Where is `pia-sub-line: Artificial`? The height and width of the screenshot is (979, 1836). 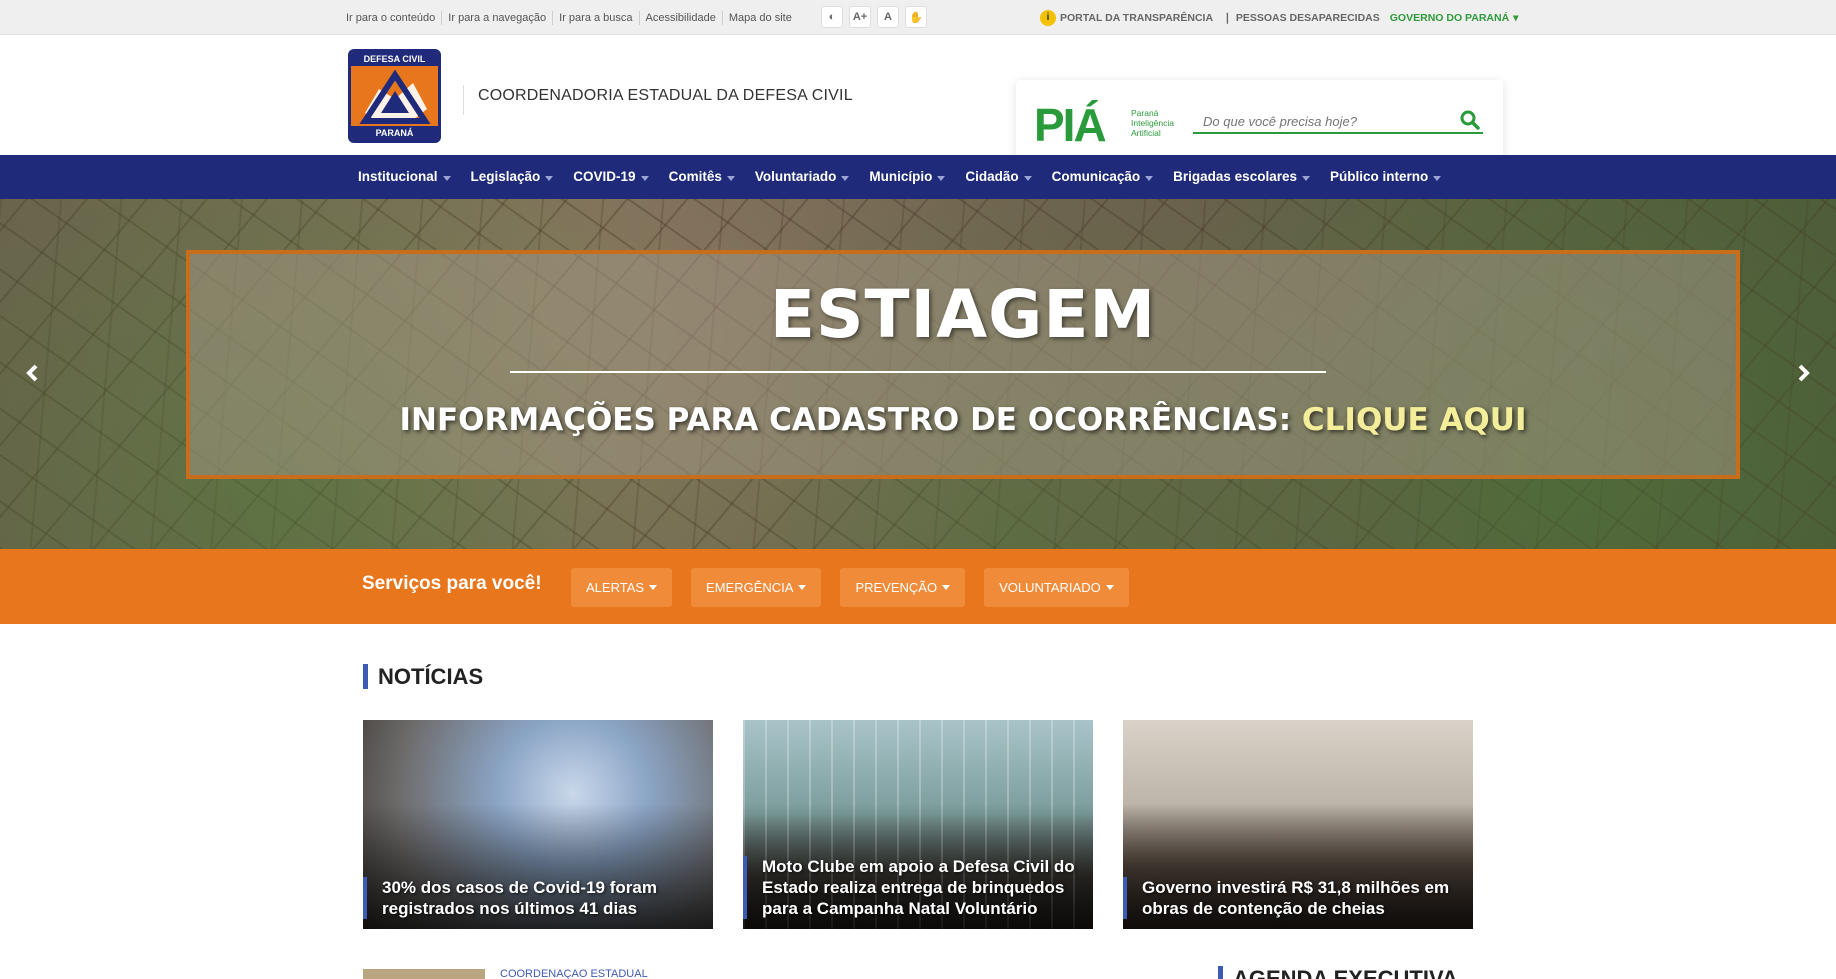
pia-sub-line: Artificial is located at coordinates (1146, 133).